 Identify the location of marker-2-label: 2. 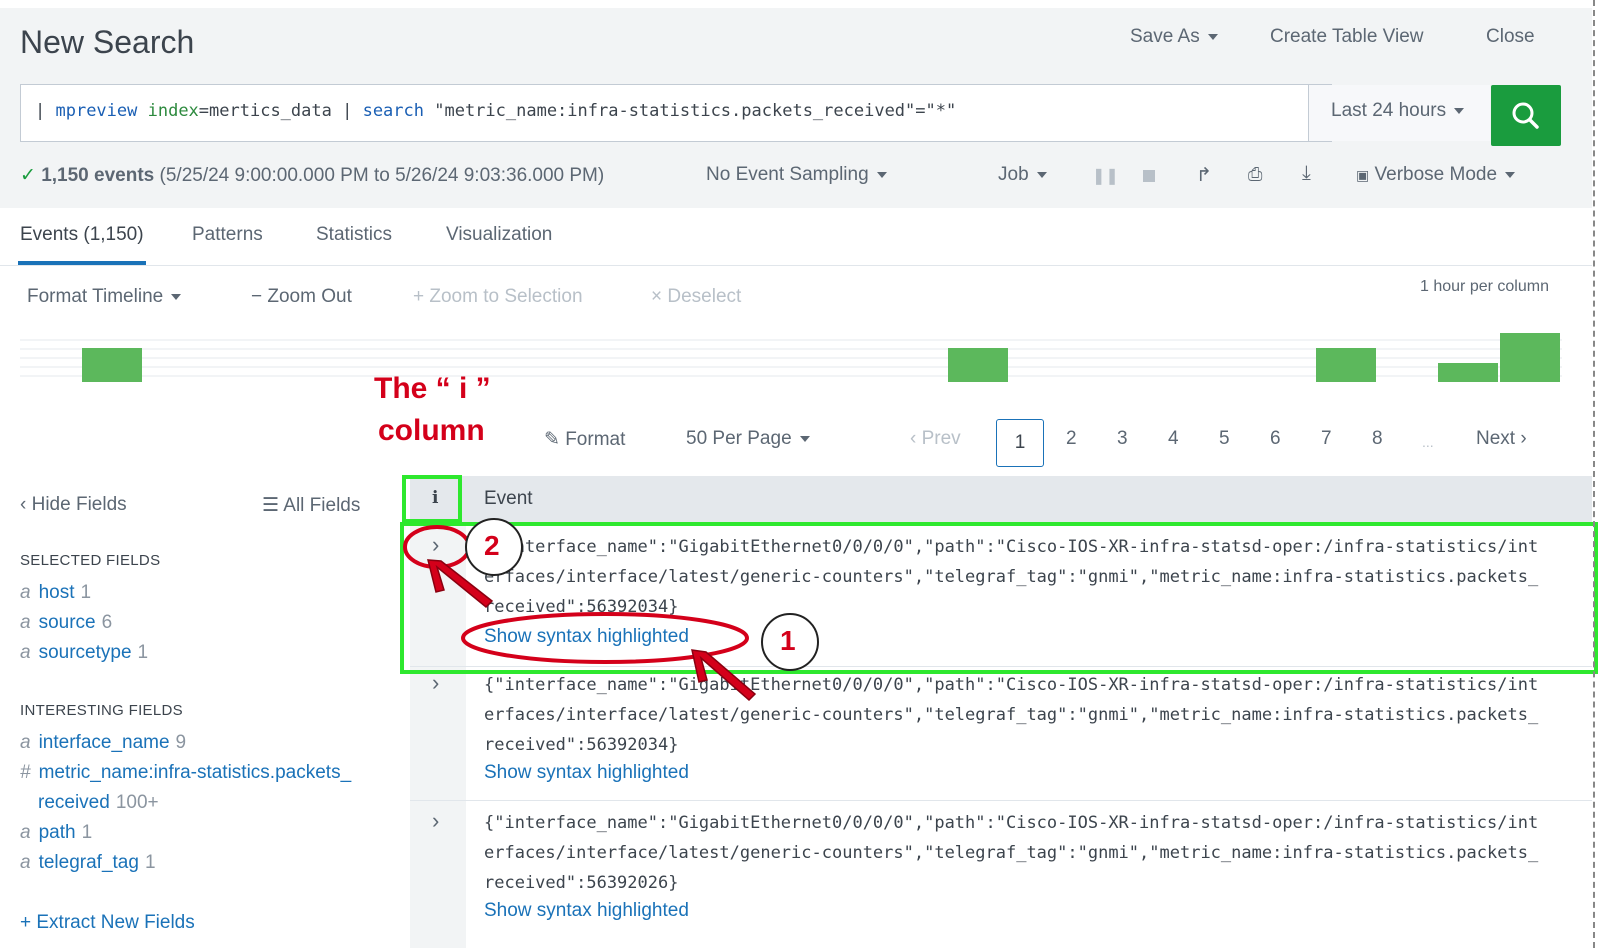
(492, 545).